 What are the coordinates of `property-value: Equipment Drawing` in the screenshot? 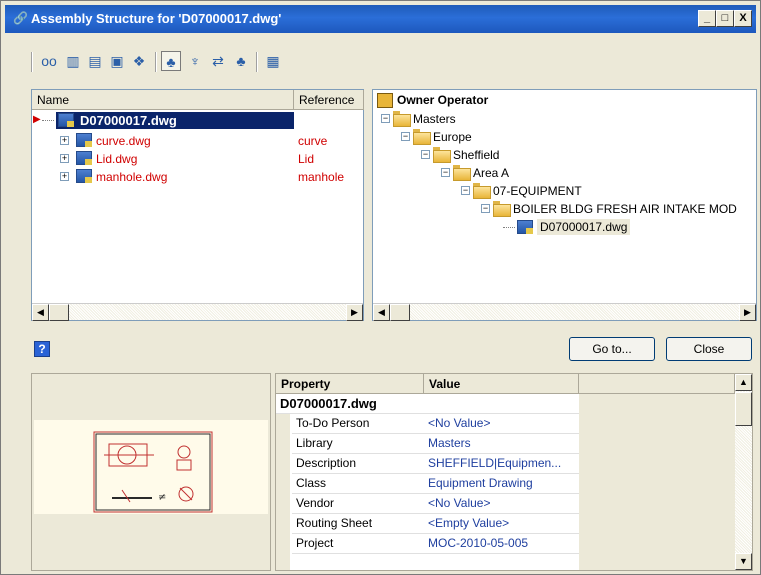 It's located at (501, 484).